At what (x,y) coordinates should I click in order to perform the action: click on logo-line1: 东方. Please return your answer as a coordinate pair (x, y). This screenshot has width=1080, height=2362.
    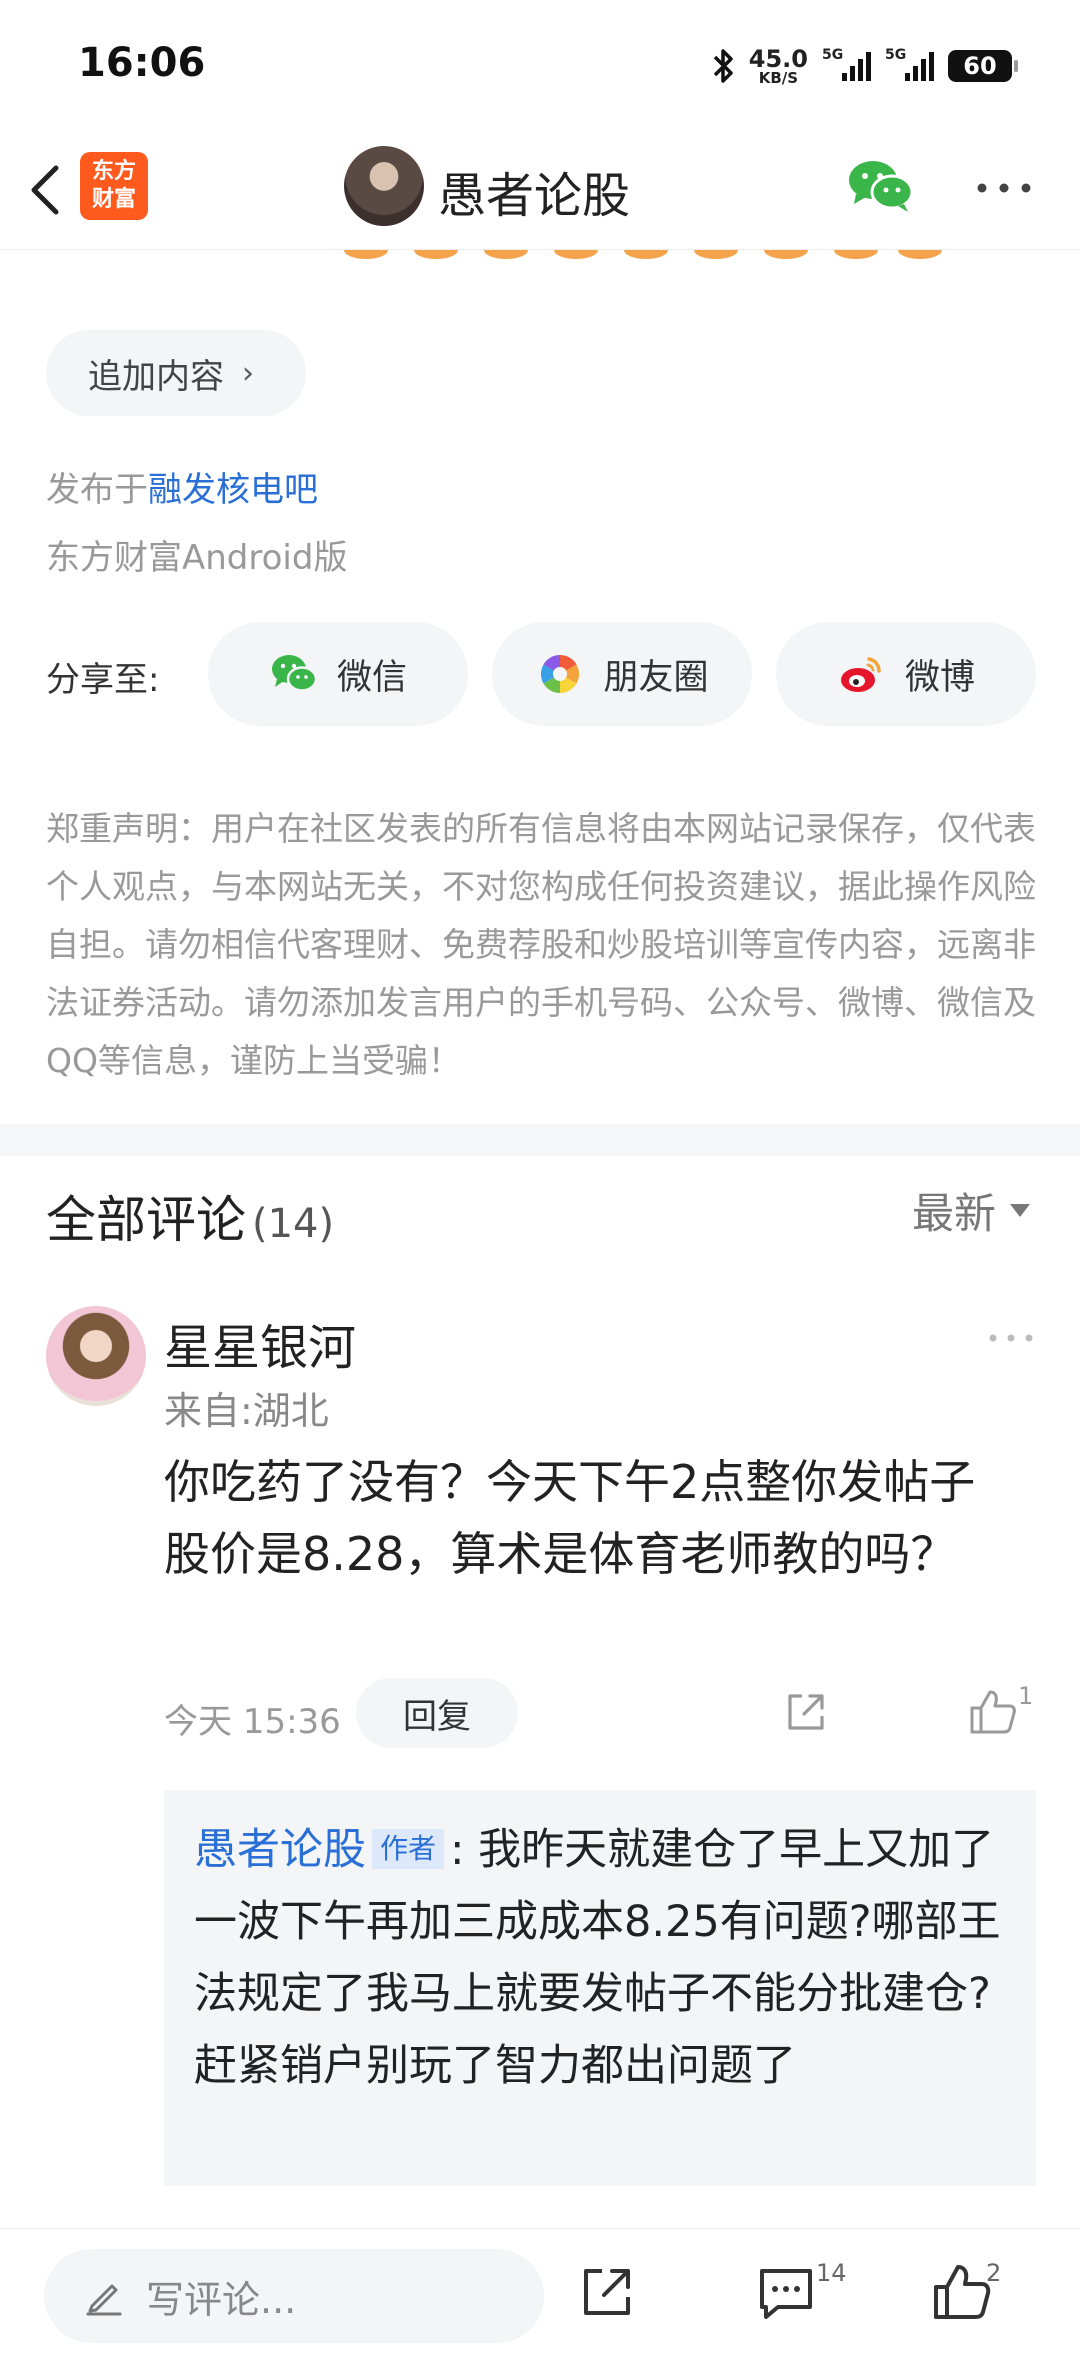
    Looking at the image, I should click on (113, 171).